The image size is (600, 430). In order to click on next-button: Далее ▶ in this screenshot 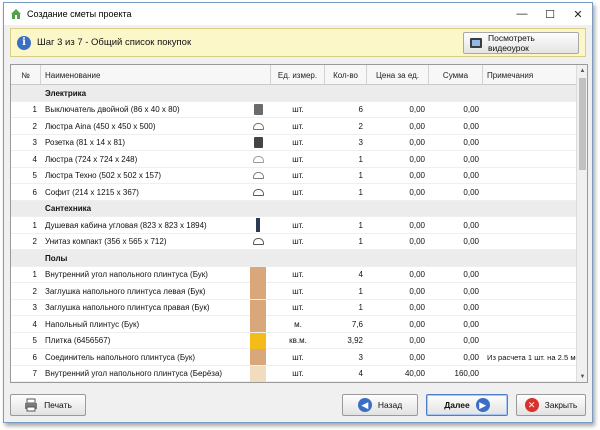, I will do `click(467, 405)`.